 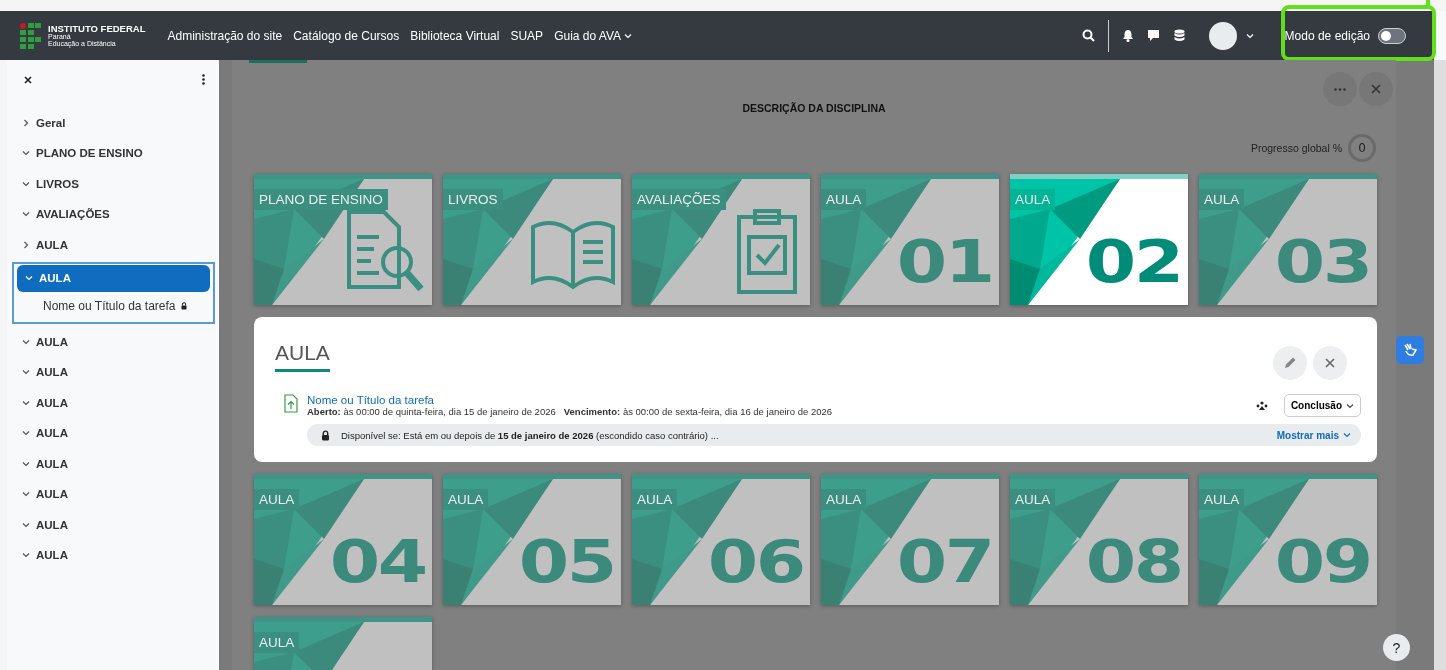 I want to click on course-title: DESCRIÇÃO DA DISCIPLINA, so click(x=814, y=108).